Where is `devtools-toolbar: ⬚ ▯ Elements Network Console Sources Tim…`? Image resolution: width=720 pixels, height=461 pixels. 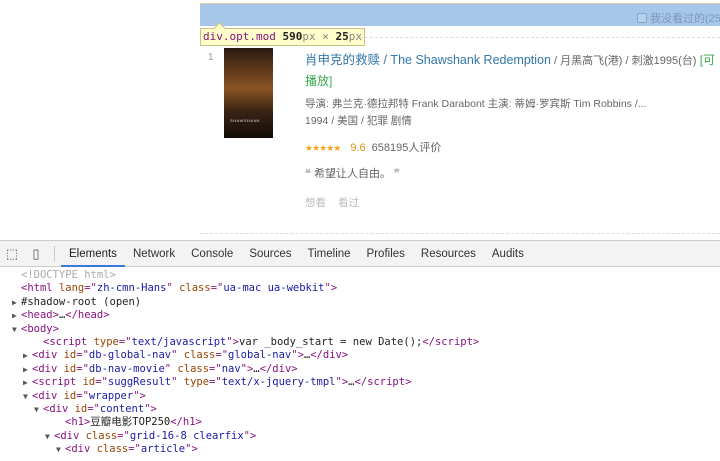
devtools-toolbar: ⬚ ▯ Elements Network Console Sources Tim… is located at coordinates (360, 254).